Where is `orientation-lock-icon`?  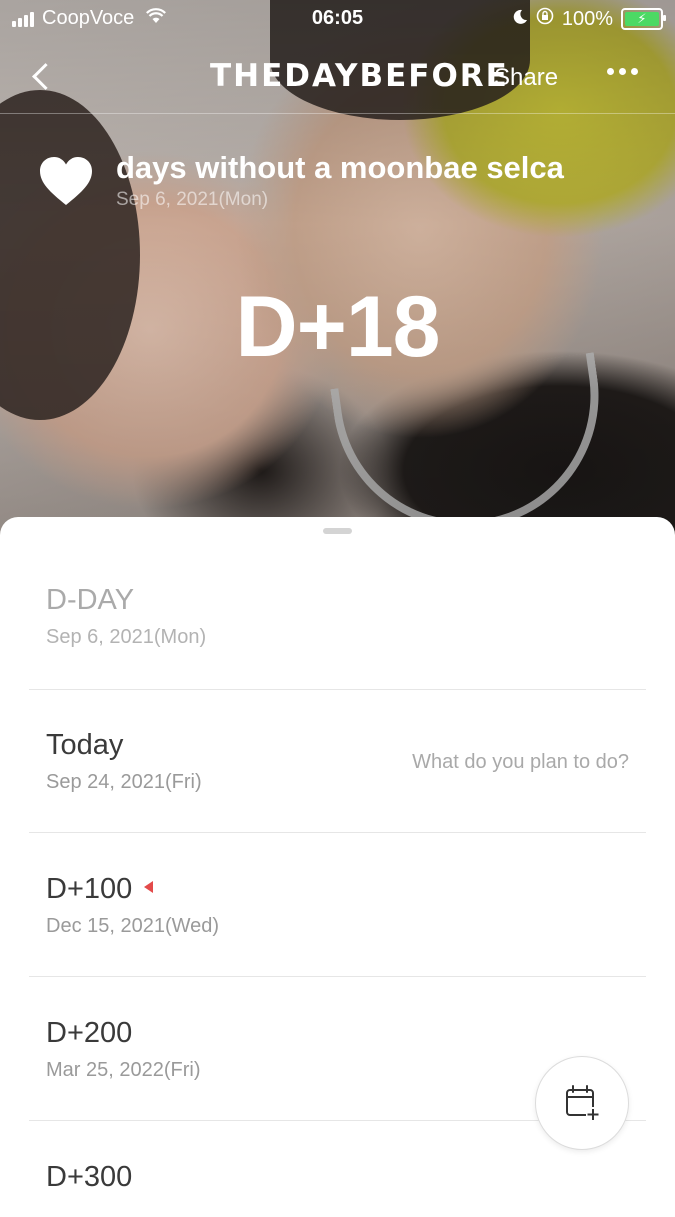
orientation-lock-icon is located at coordinates (545, 19).